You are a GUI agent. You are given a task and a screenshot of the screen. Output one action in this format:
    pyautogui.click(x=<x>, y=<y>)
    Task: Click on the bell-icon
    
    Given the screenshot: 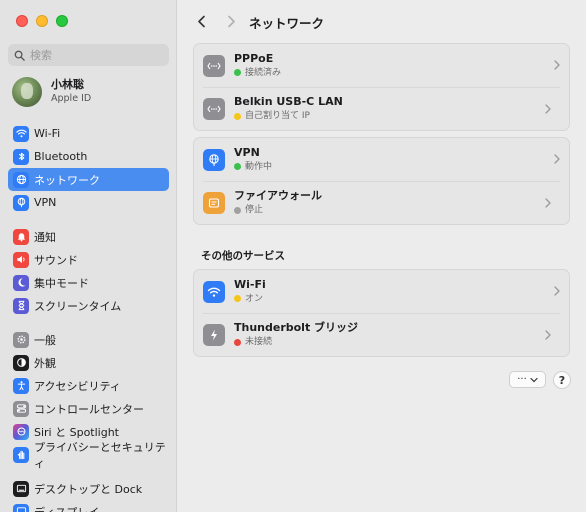 What is the action you would take?
    pyautogui.click(x=21, y=236)
    